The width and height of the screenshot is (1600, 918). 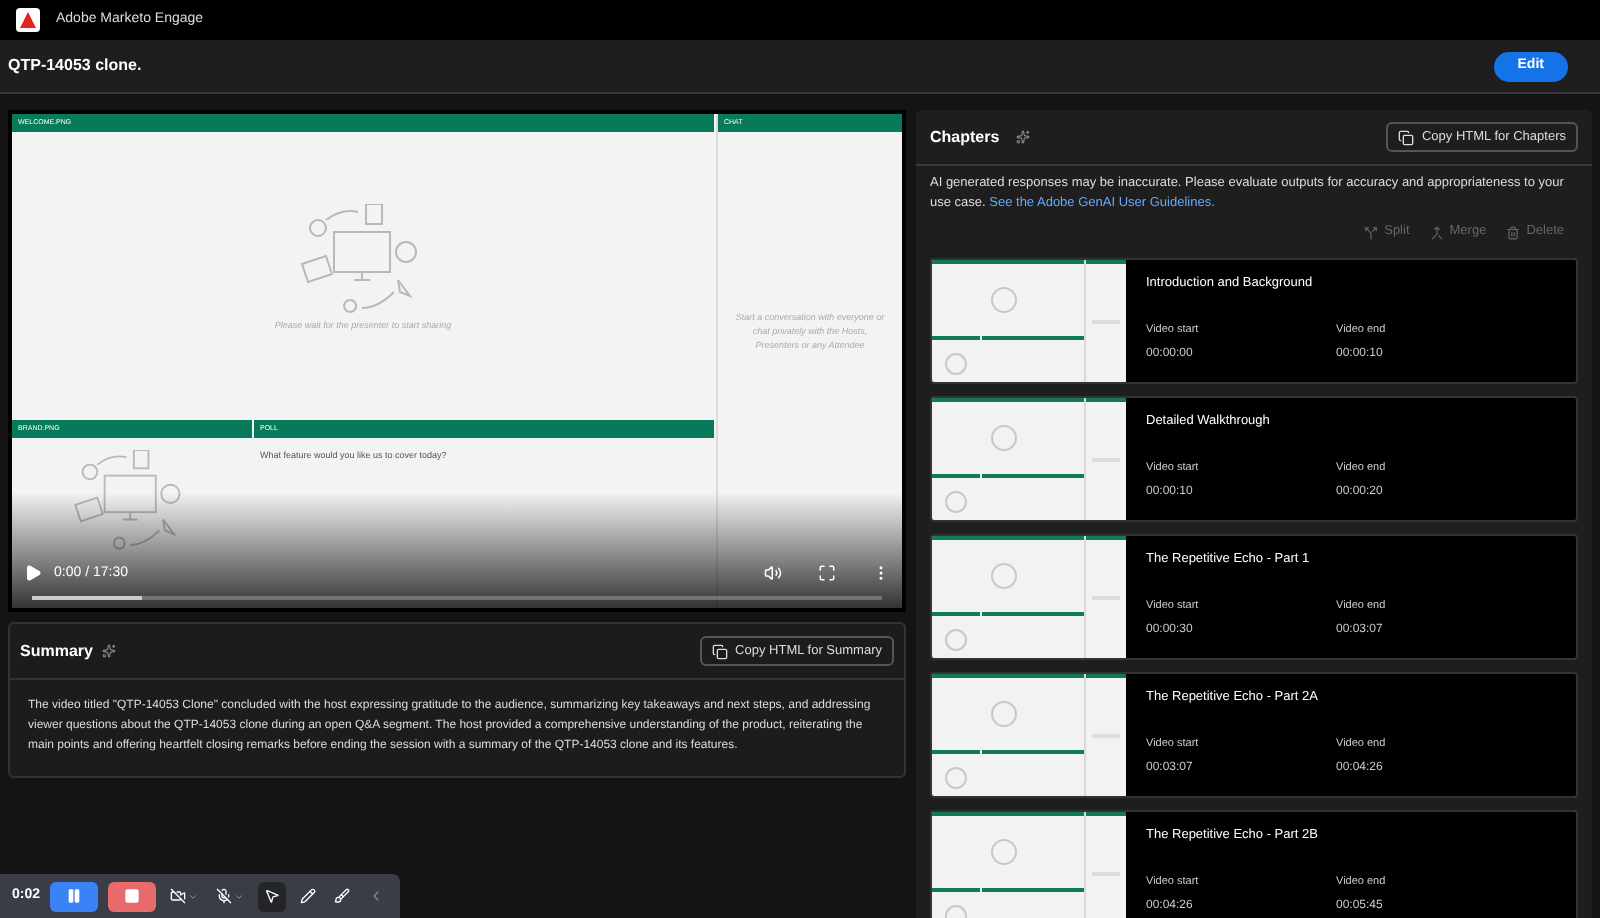 I want to click on volume-icon, so click(x=773, y=573).